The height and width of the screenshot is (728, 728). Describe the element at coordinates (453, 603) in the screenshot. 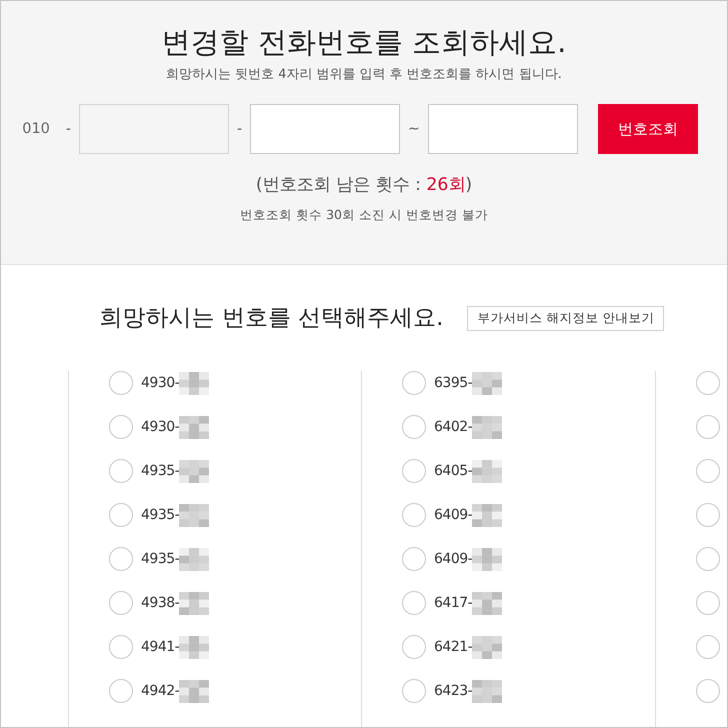

I see `phone-number-text: 6417-` at that location.